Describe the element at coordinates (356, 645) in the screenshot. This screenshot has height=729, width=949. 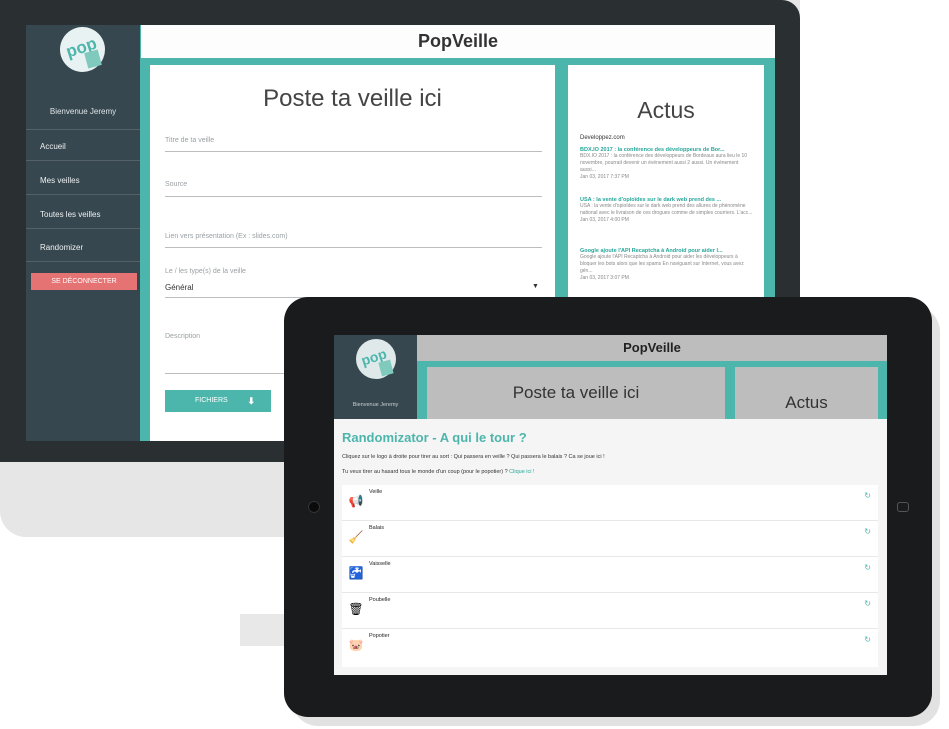
I see `piggy-bank-icon: 🐷` at that location.